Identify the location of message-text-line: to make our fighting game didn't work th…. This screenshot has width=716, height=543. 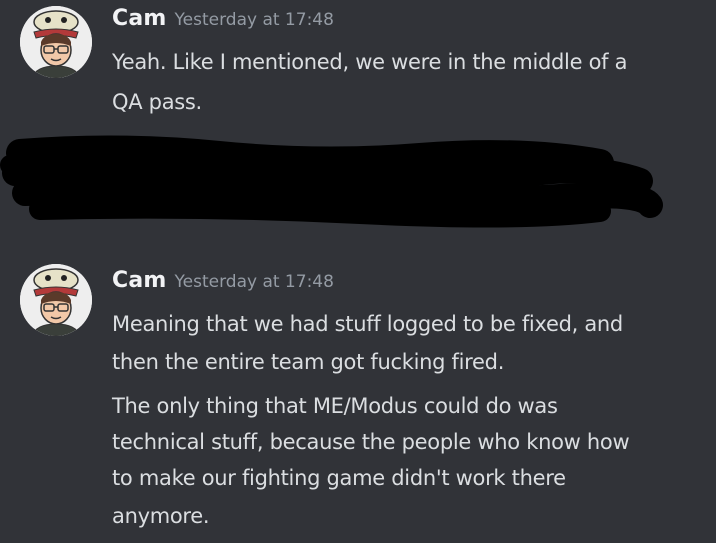
(339, 478).